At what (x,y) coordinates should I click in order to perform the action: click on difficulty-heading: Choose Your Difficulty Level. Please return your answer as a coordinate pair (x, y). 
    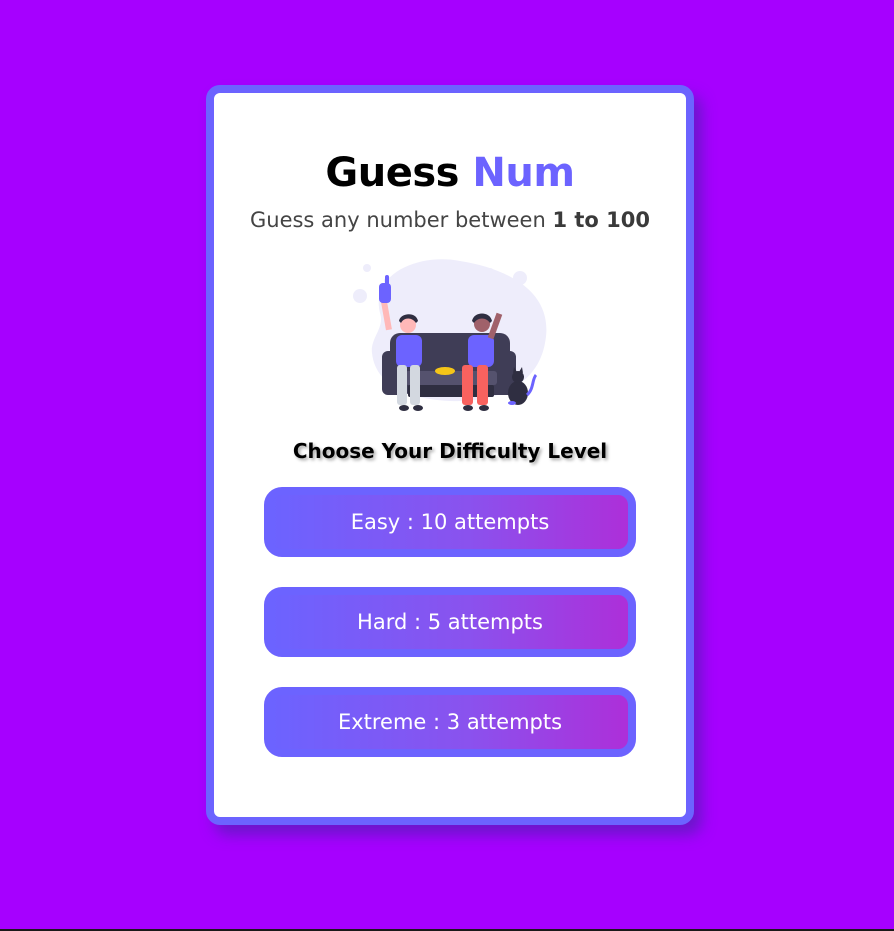
    Looking at the image, I should click on (450, 451).